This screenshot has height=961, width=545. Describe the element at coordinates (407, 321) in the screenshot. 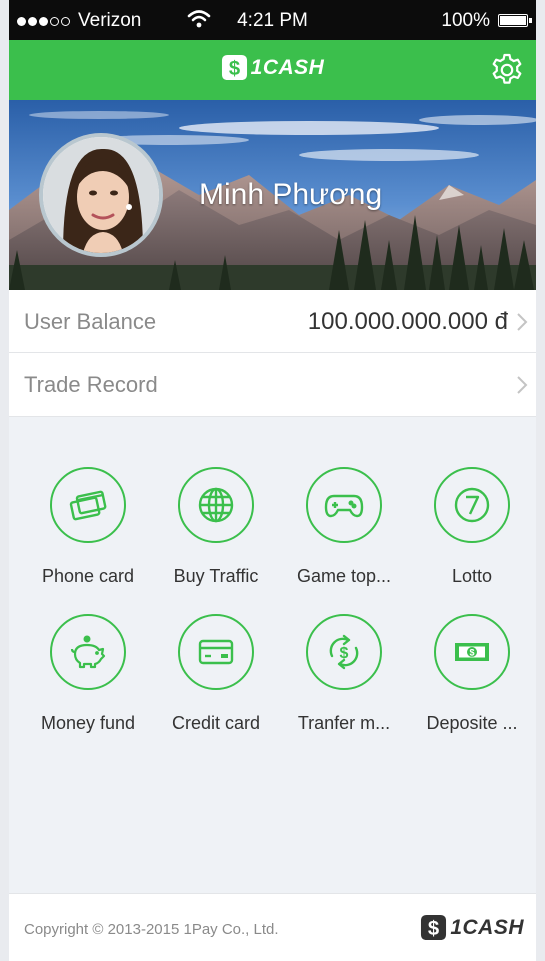

I see `user-balance-value: 100.000.000.000 đ` at that location.